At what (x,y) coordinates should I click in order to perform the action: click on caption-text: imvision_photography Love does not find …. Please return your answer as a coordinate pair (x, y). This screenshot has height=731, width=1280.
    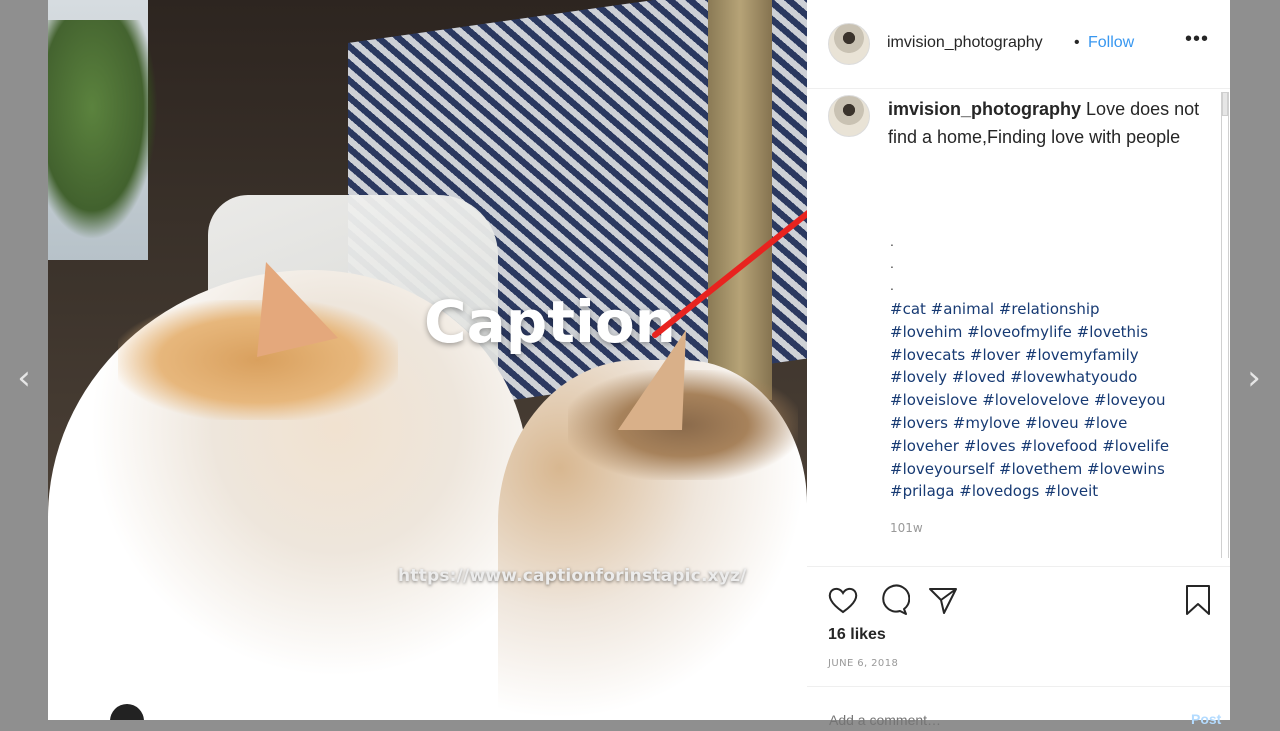
    Looking at the image, I should click on (1047, 123).